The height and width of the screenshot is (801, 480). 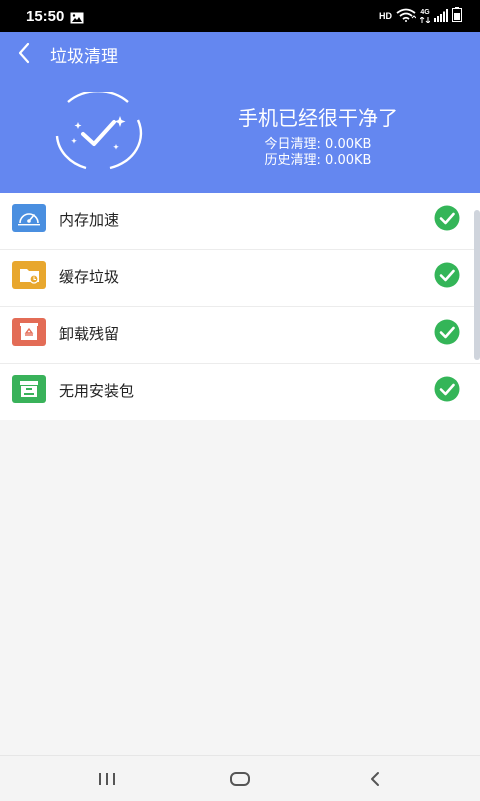 What do you see at coordinates (97, 391) in the screenshot?
I see `list-item-label: 无用安装包` at bounding box center [97, 391].